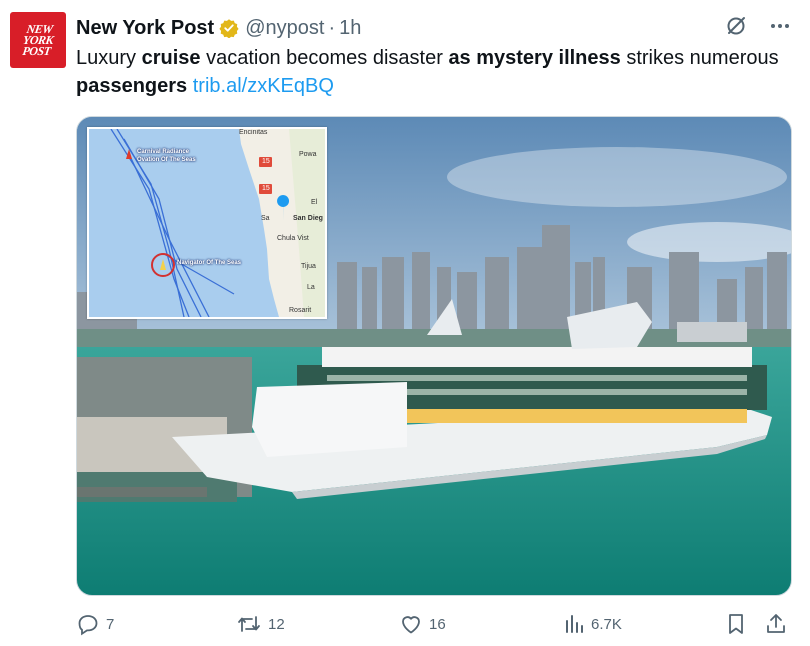 This screenshot has height=646, width=810. Describe the element at coordinates (411, 625) in the screenshot. I see `like-icon` at that location.